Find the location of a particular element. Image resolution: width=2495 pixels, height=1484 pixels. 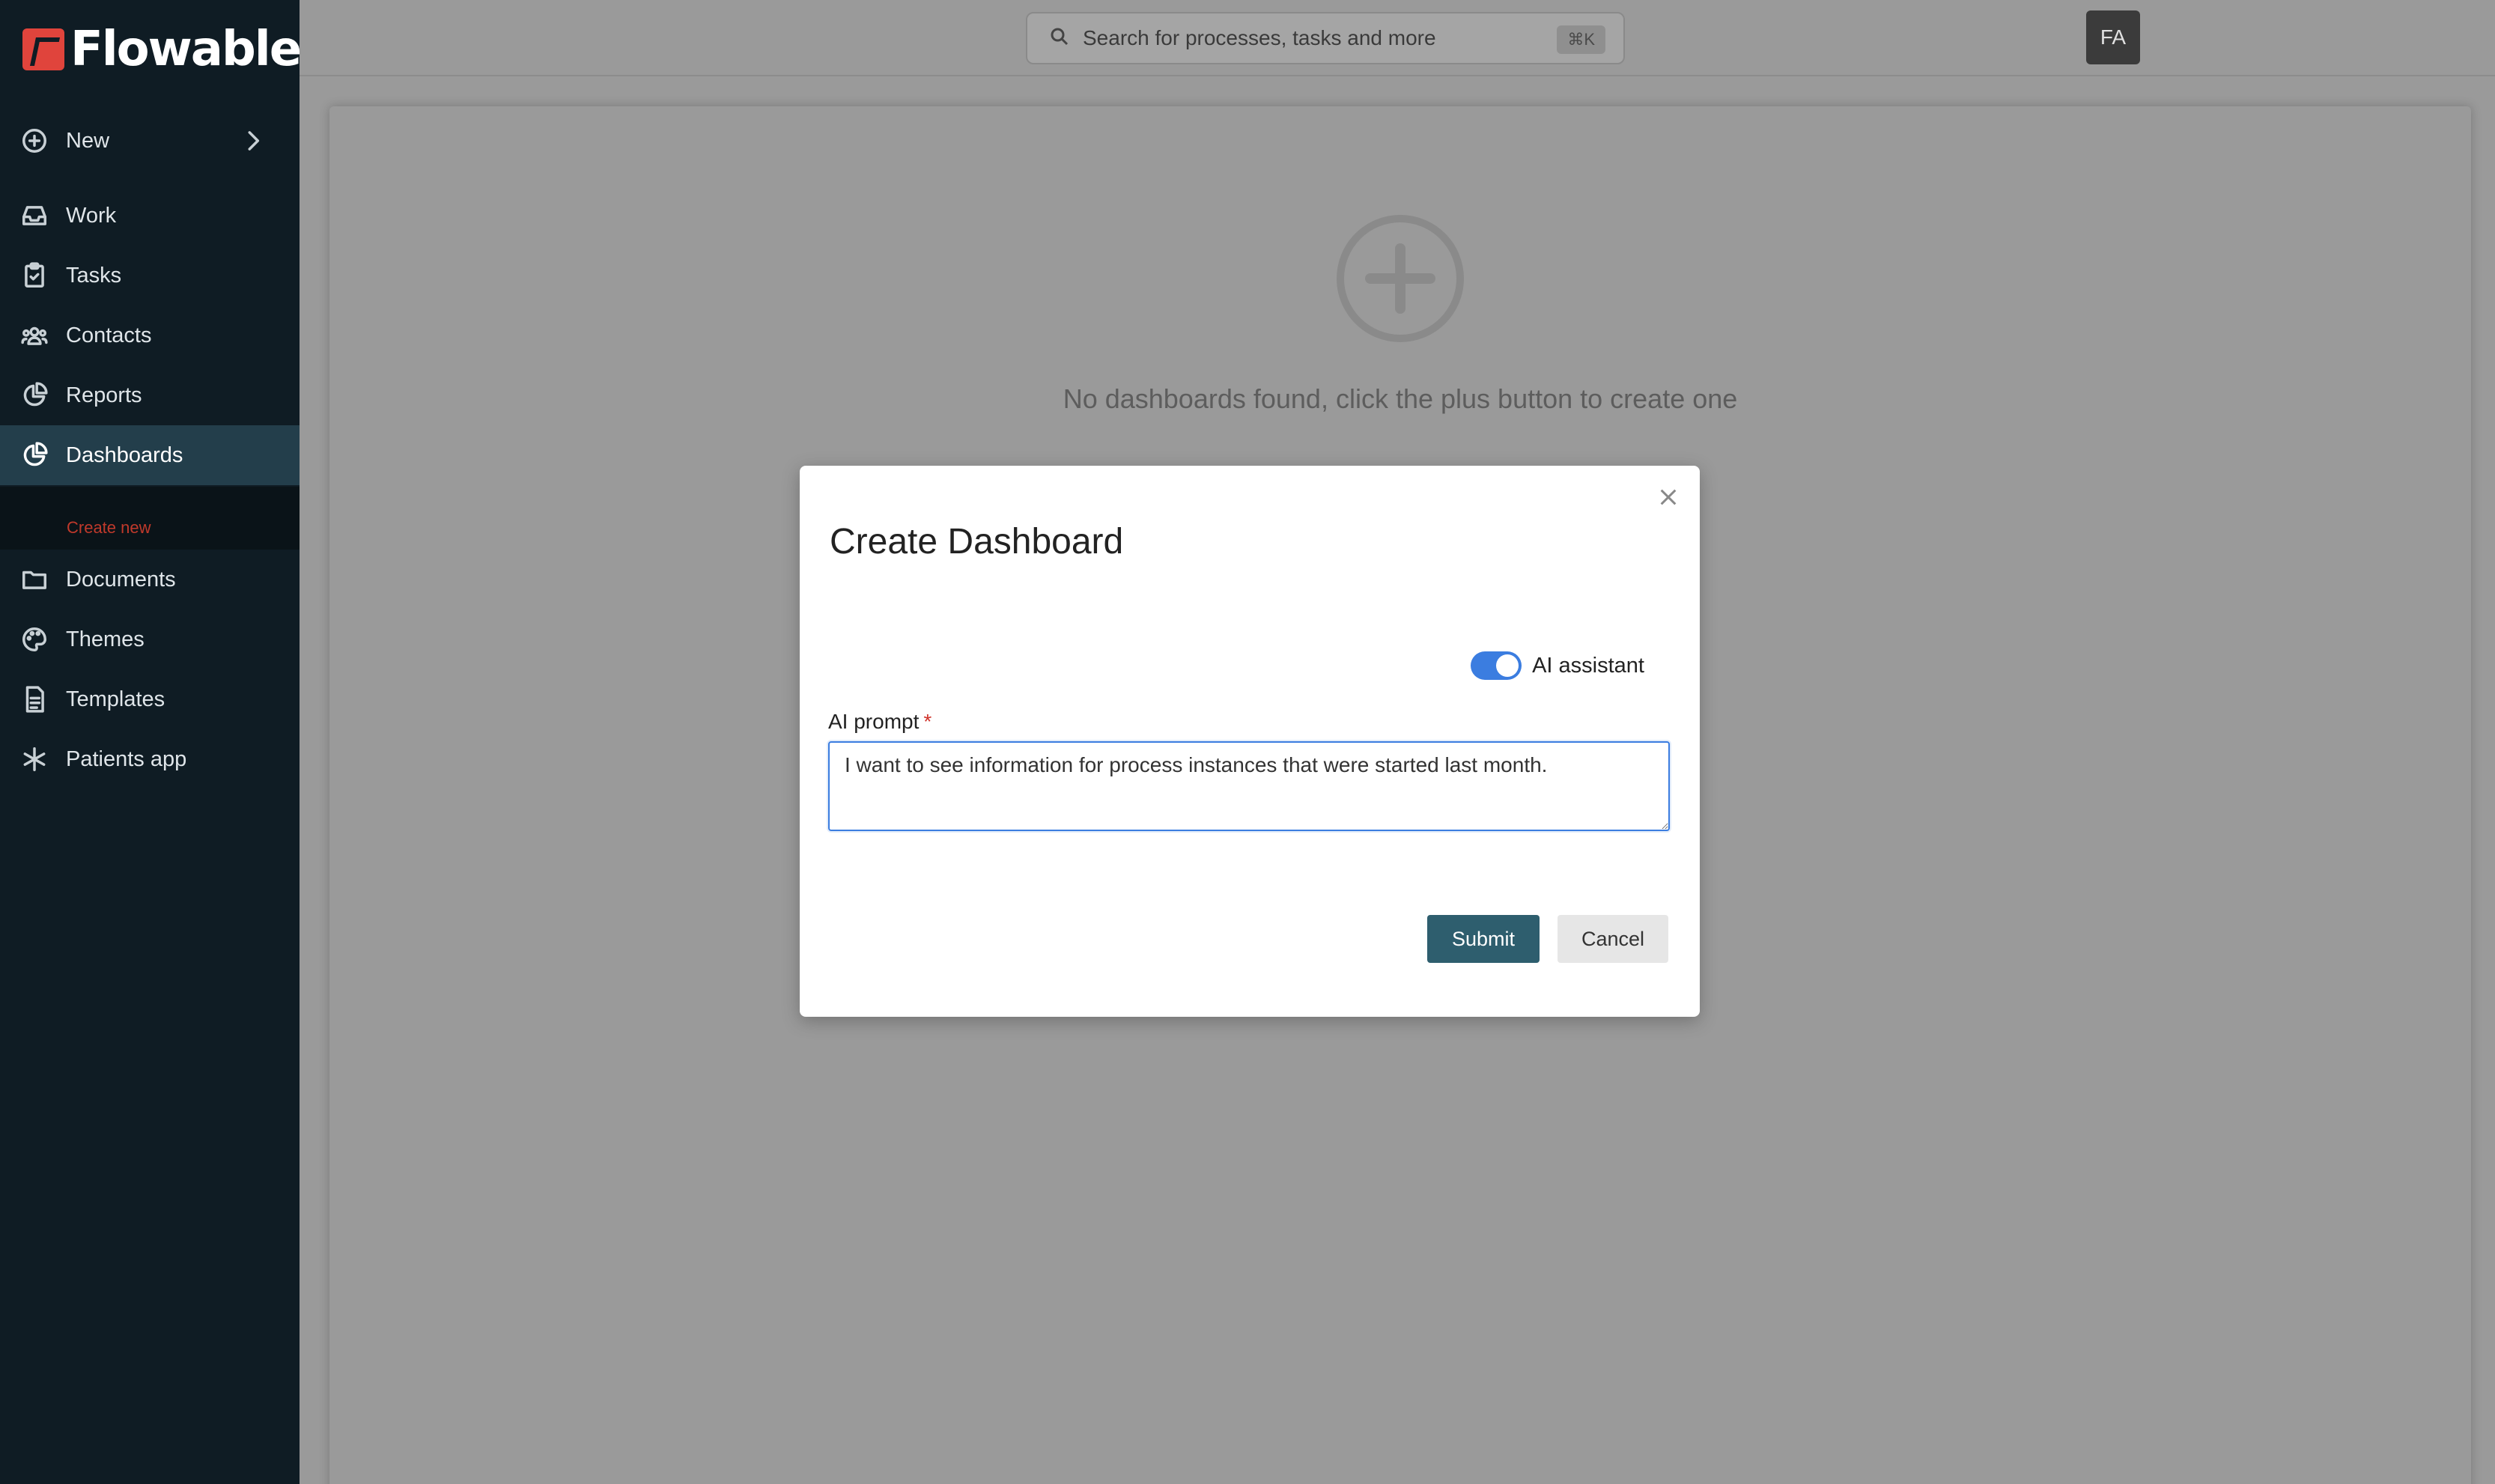

ai-assistant-toggle-row: AI assistant is located at coordinates (1557, 665).